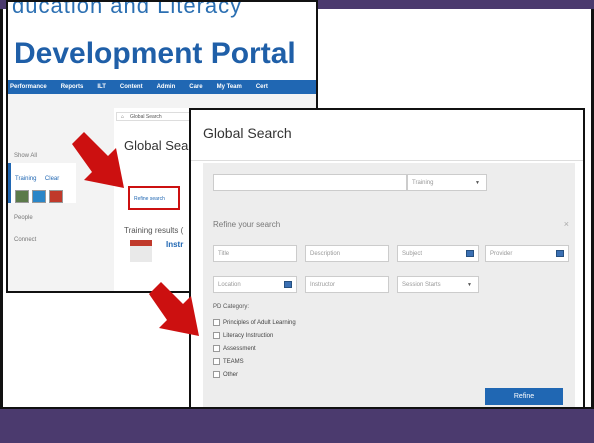 The height and width of the screenshot is (443, 594). What do you see at coordinates (42, 218) in the screenshot?
I see `sidebar-people: People` at bounding box center [42, 218].